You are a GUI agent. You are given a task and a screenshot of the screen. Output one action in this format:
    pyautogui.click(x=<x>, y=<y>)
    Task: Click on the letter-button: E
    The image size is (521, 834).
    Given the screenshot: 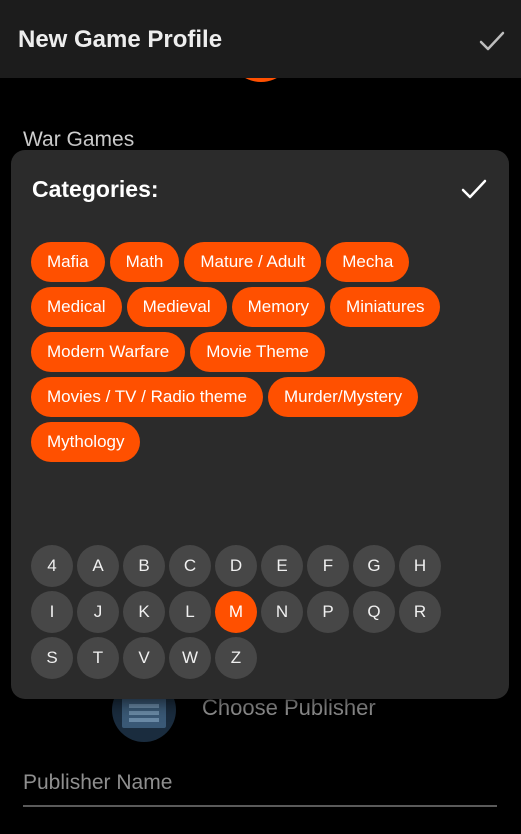 What is the action you would take?
    pyautogui.click(x=282, y=566)
    